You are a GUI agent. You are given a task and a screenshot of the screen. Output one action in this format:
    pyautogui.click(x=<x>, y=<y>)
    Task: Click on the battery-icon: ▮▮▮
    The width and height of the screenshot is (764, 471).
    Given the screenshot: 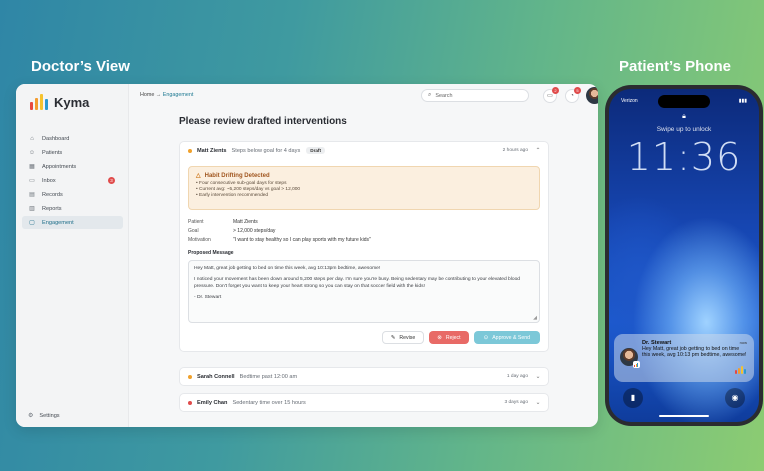 What is the action you would take?
    pyautogui.click(x=742, y=101)
    